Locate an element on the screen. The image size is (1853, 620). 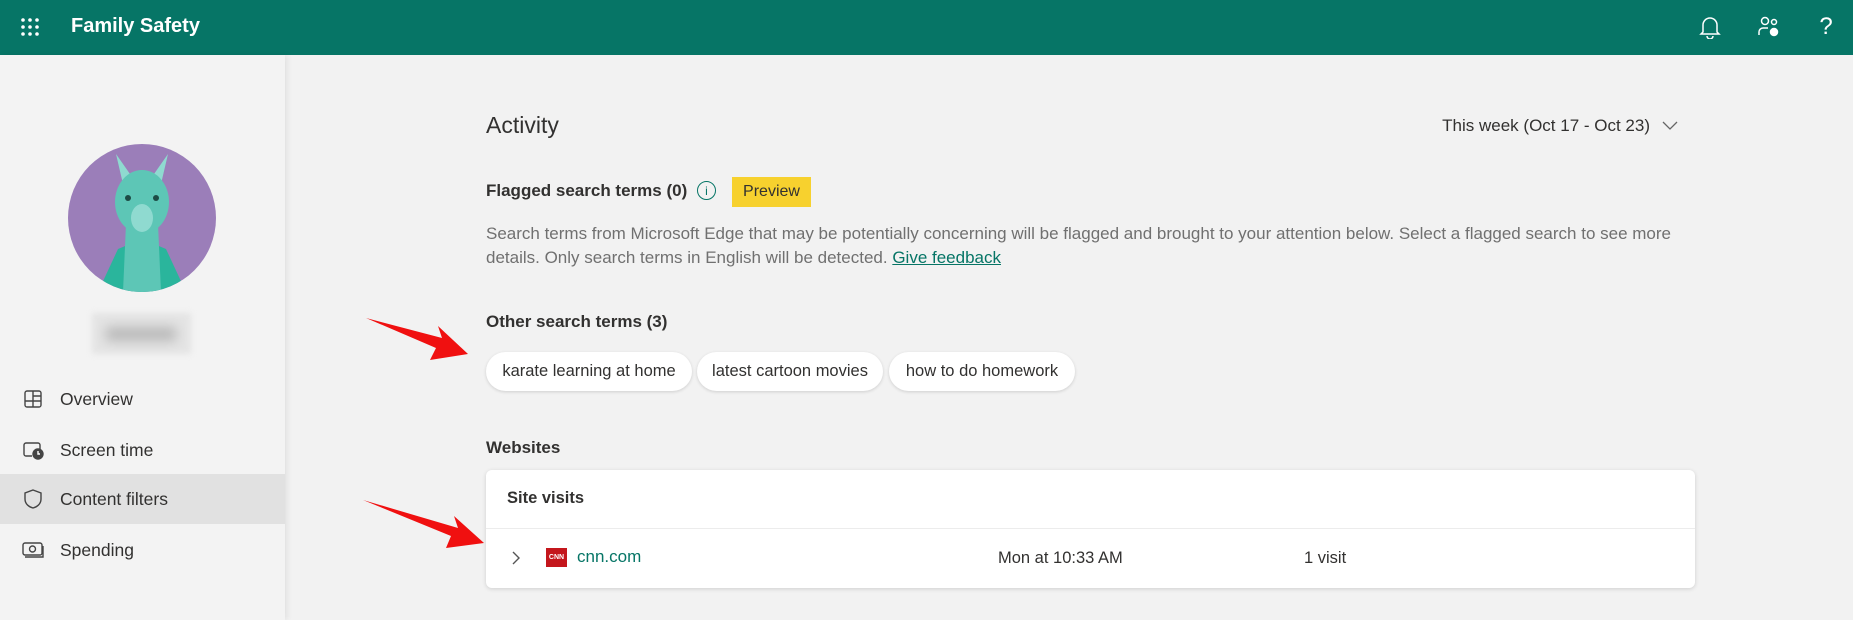
page-title: Activity is located at coordinates (522, 125).